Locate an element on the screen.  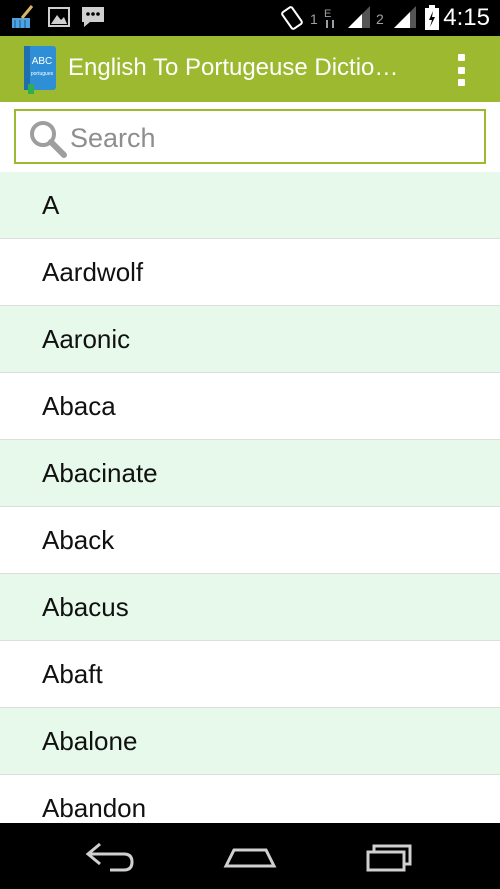
sim1-label: 1 is located at coordinates (314, 19).